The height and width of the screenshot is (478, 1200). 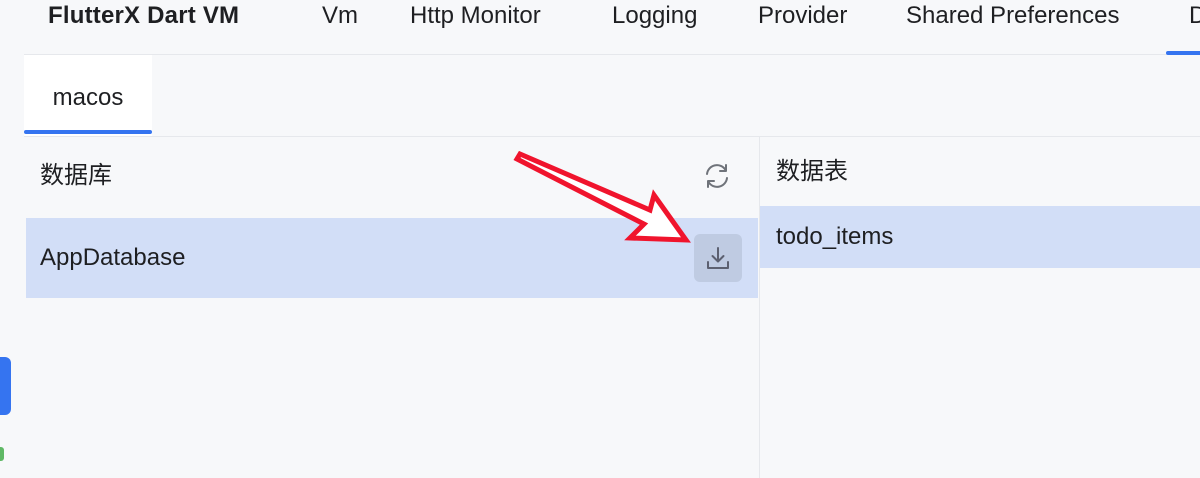 What do you see at coordinates (1194, 16) in the screenshot?
I see `tab-database: D` at bounding box center [1194, 16].